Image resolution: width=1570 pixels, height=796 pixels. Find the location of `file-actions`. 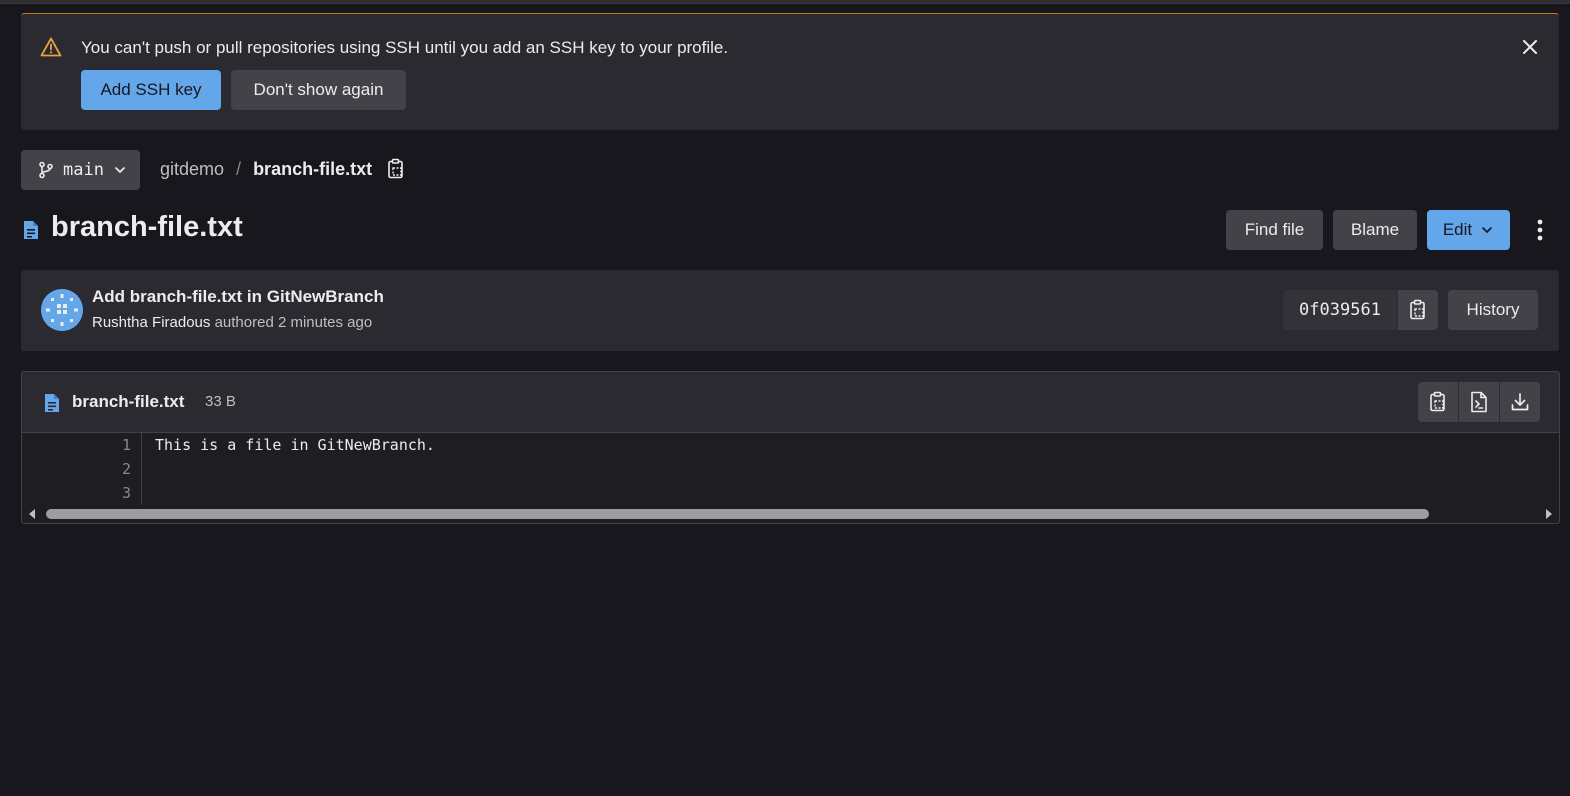

file-actions is located at coordinates (1479, 402).